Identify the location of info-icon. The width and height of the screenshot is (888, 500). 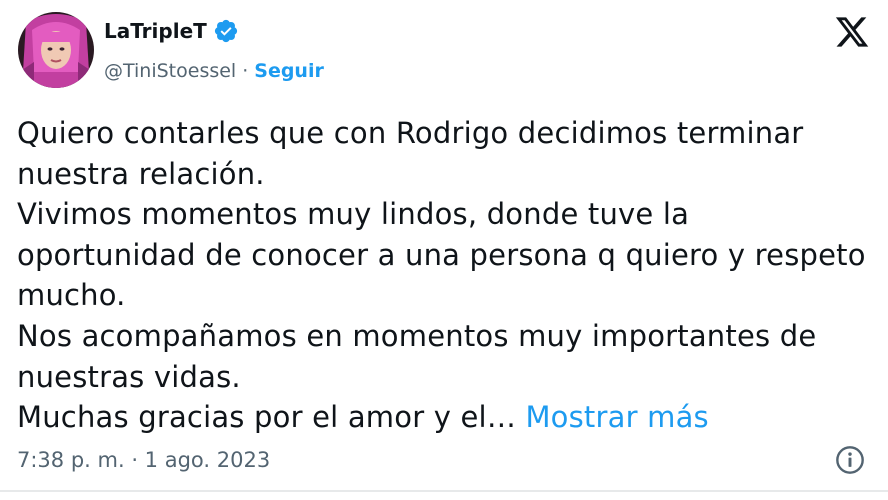
(850, 460).